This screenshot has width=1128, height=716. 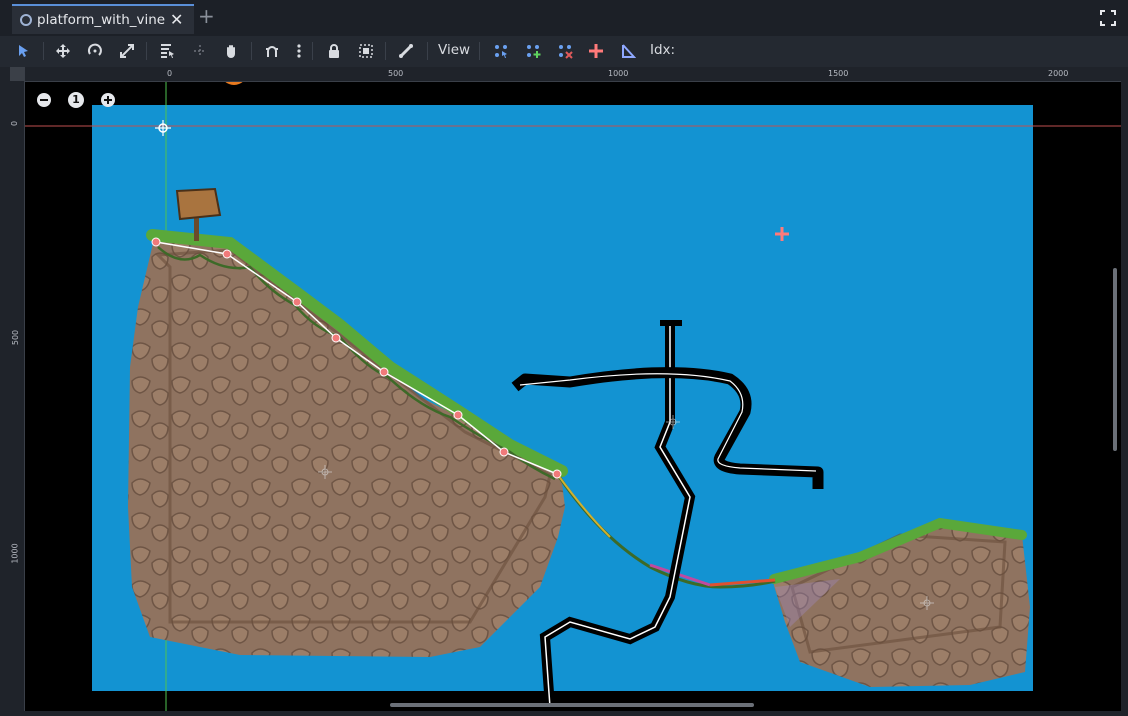 I want to click on list-select-icon, so click(x=167, y=51).